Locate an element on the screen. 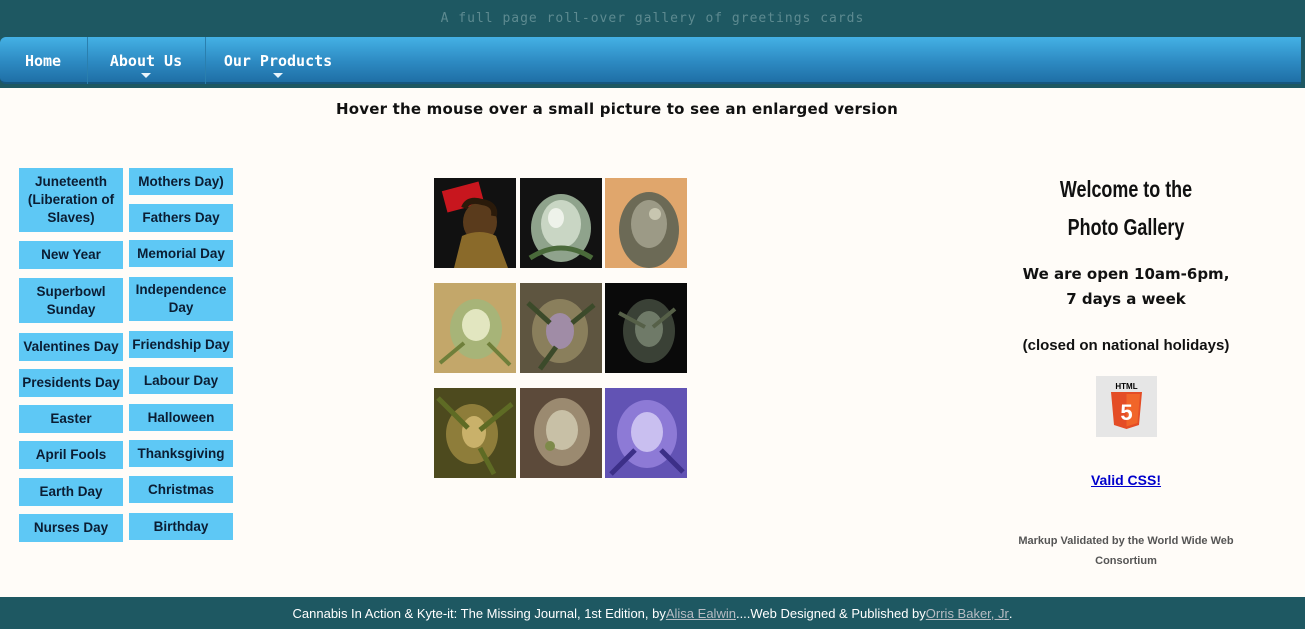  main-nav: Home About Us Our Products is located at coordinates (650, 60).